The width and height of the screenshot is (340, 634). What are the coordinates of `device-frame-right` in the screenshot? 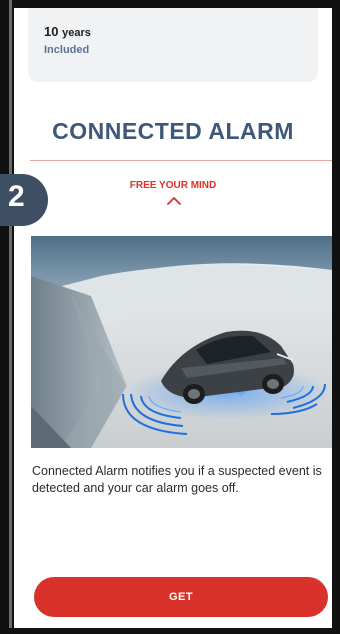 It's located at (336, 317).